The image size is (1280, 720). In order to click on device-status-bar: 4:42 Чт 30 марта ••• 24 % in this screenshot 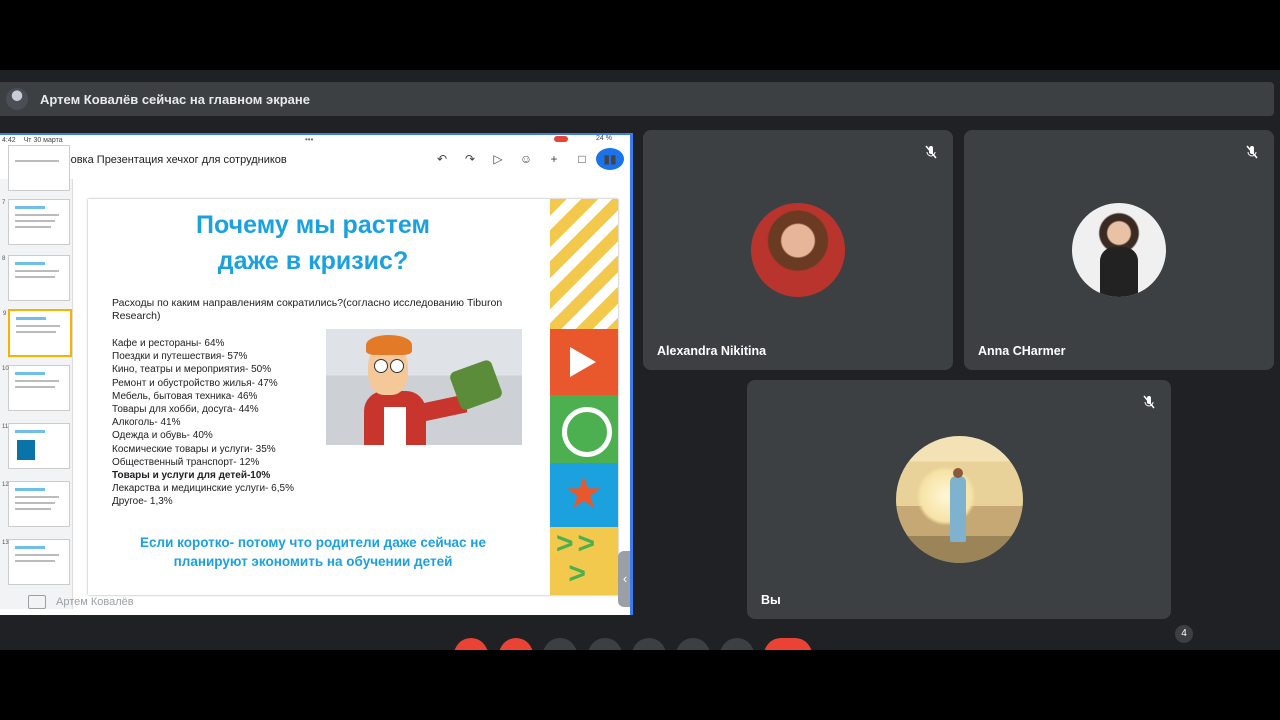, I will do `click(315, 140)`.